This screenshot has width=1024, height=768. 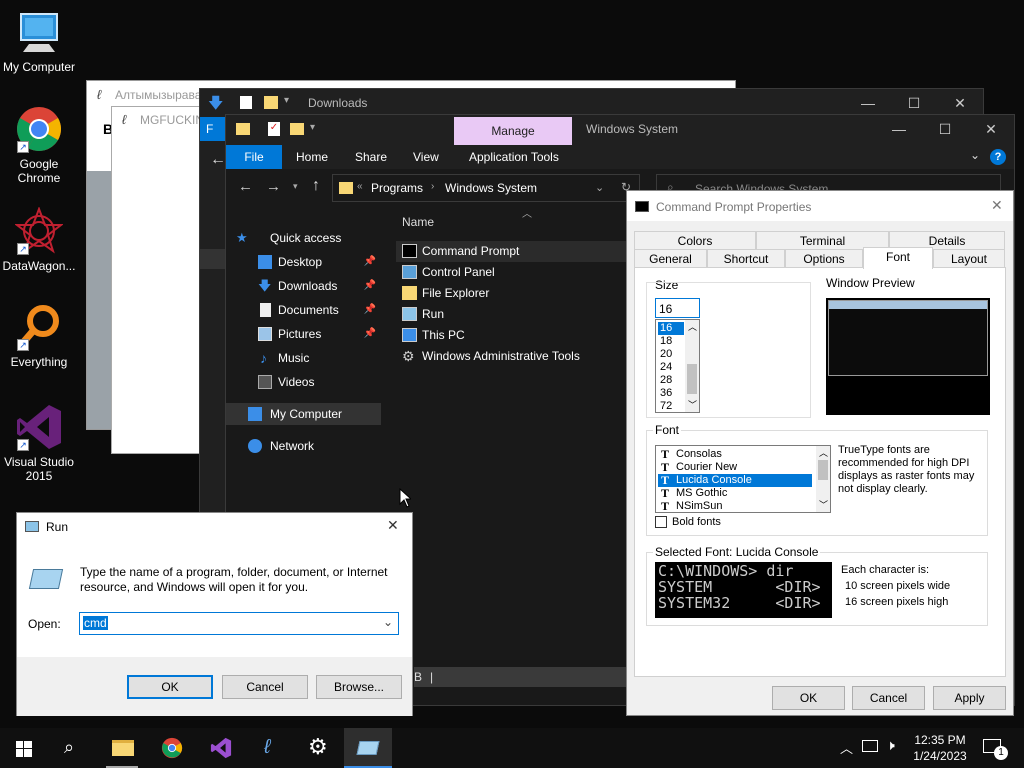 What do you see at coordinates (677, 308) in the screenshot?
I see `size-input: 16` at bounding box center [677, 308].